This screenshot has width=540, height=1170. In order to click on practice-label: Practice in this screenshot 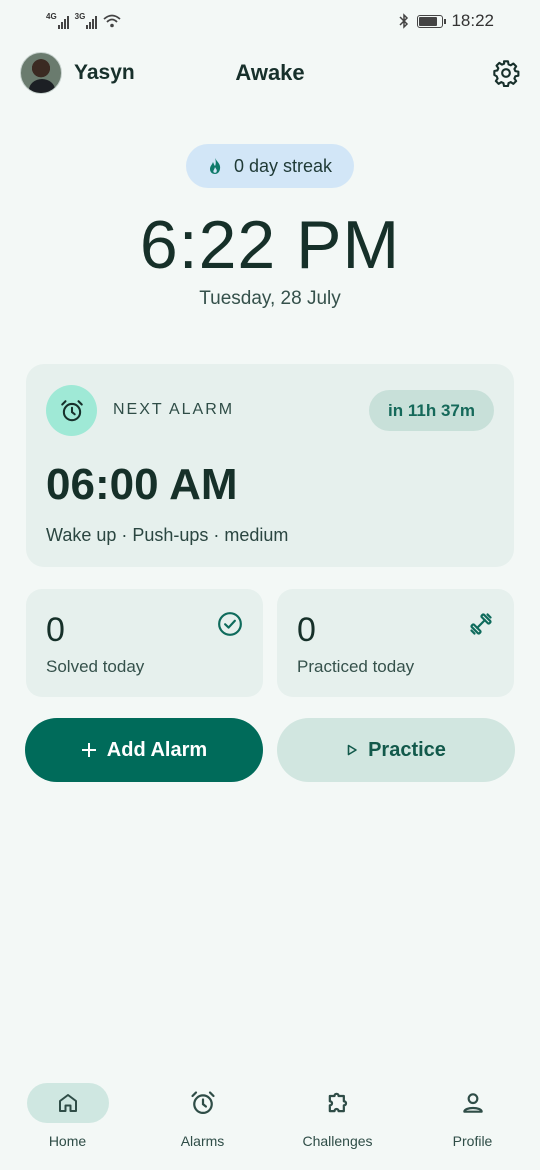, I will do `click(407, 749)`.